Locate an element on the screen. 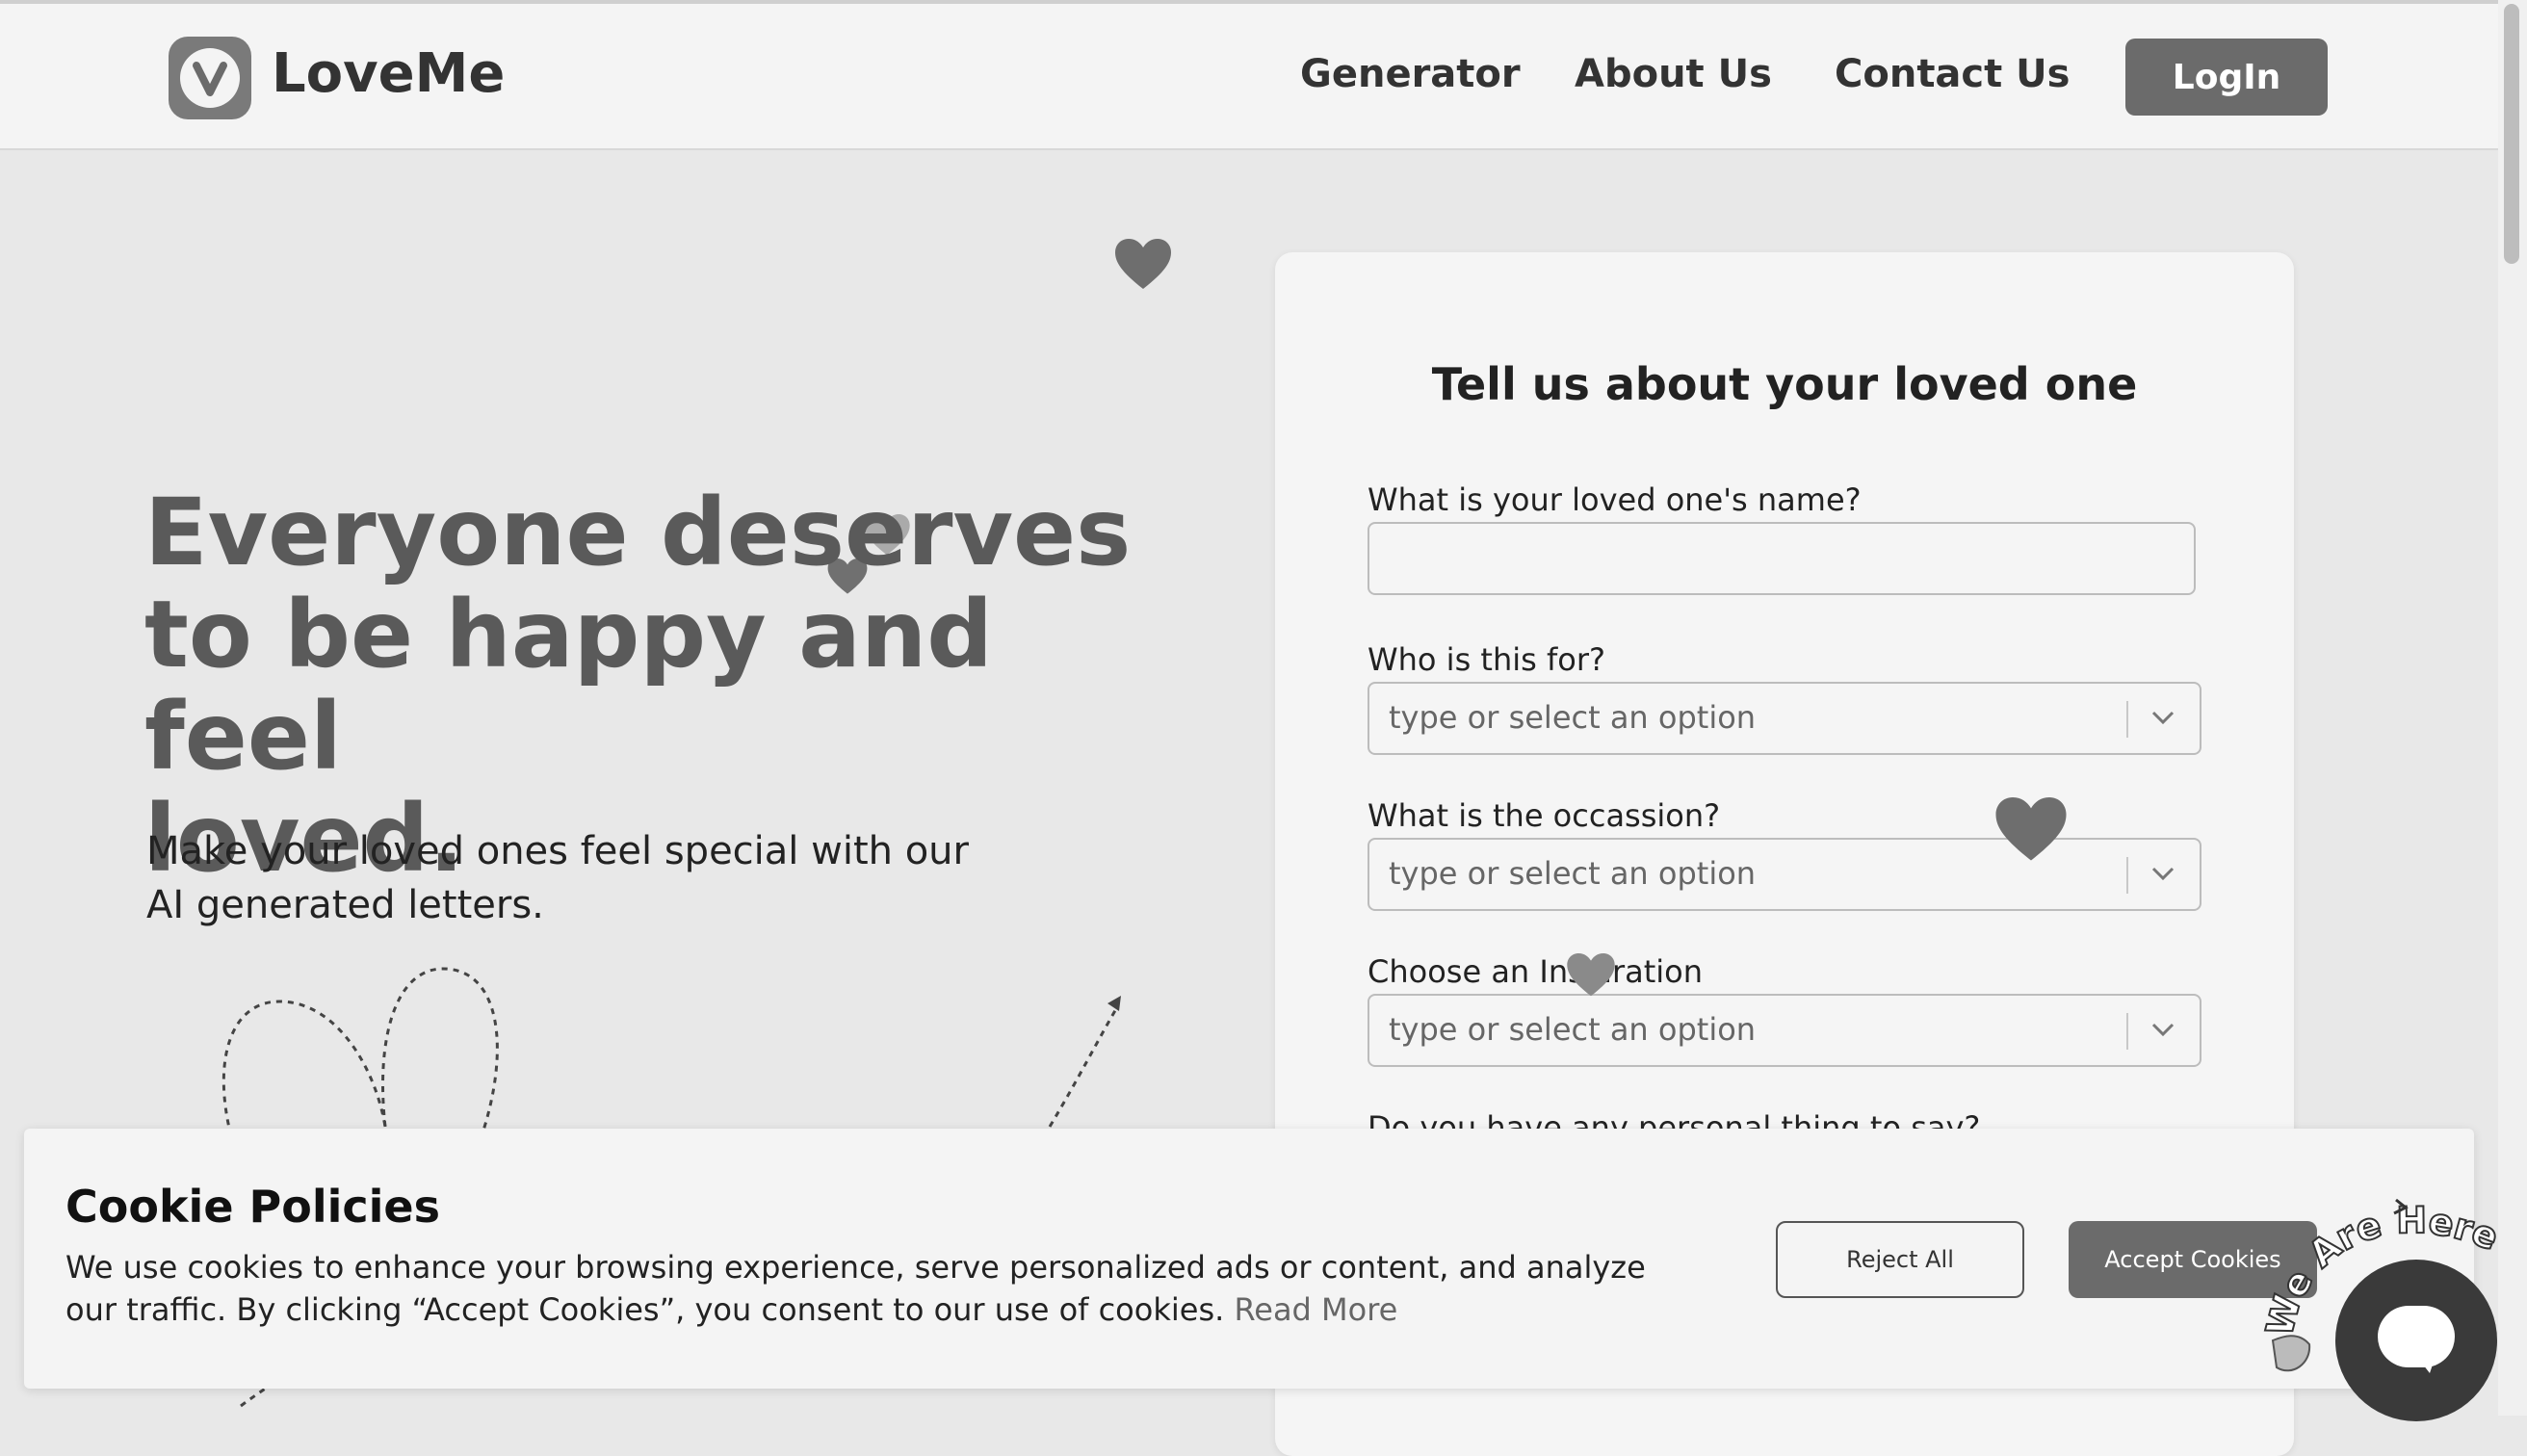  read-more-link: Read More is located at coordinates (1315, 1309).